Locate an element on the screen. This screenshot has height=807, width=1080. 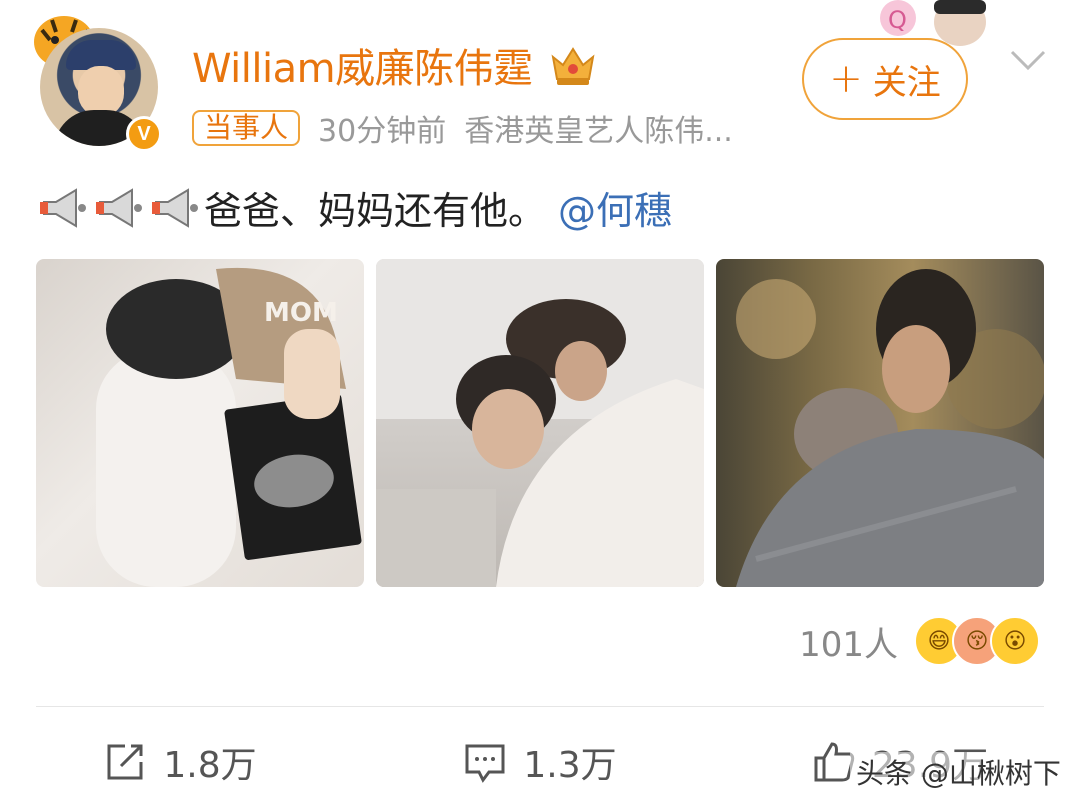
post-text: 爸爸、妈妈还有他。 is located at coordinates (375, 211).